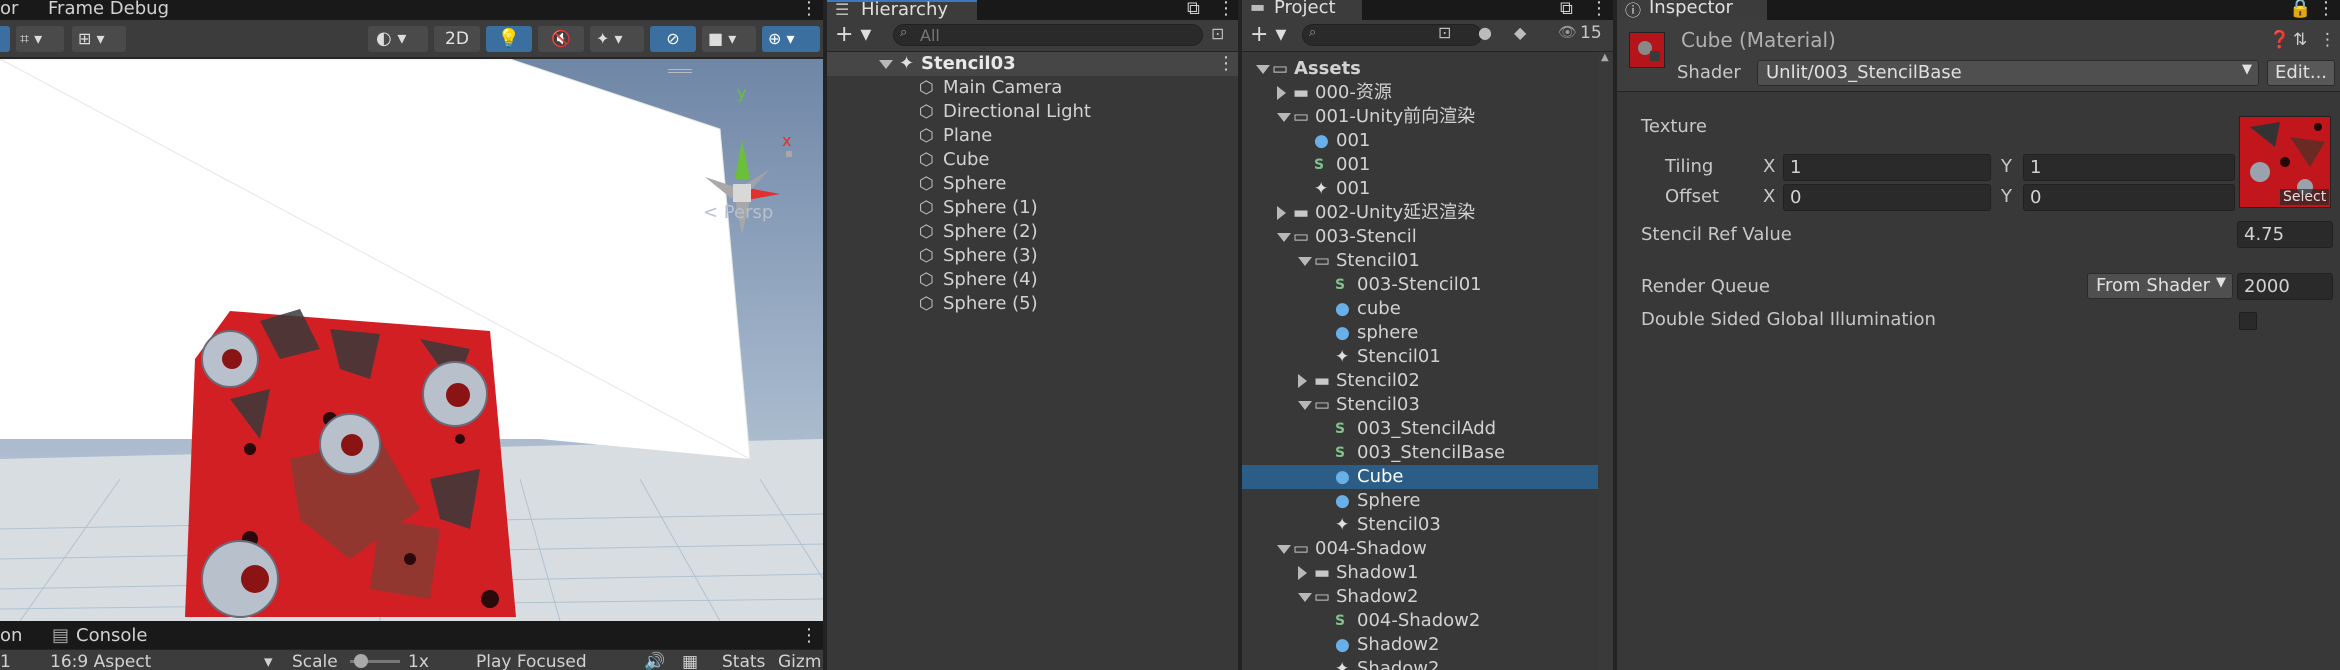  What do you see at coordinates (5, 660) in the screenshot?
I see `display-dropdown: 1` at bounding box center [5, 660].